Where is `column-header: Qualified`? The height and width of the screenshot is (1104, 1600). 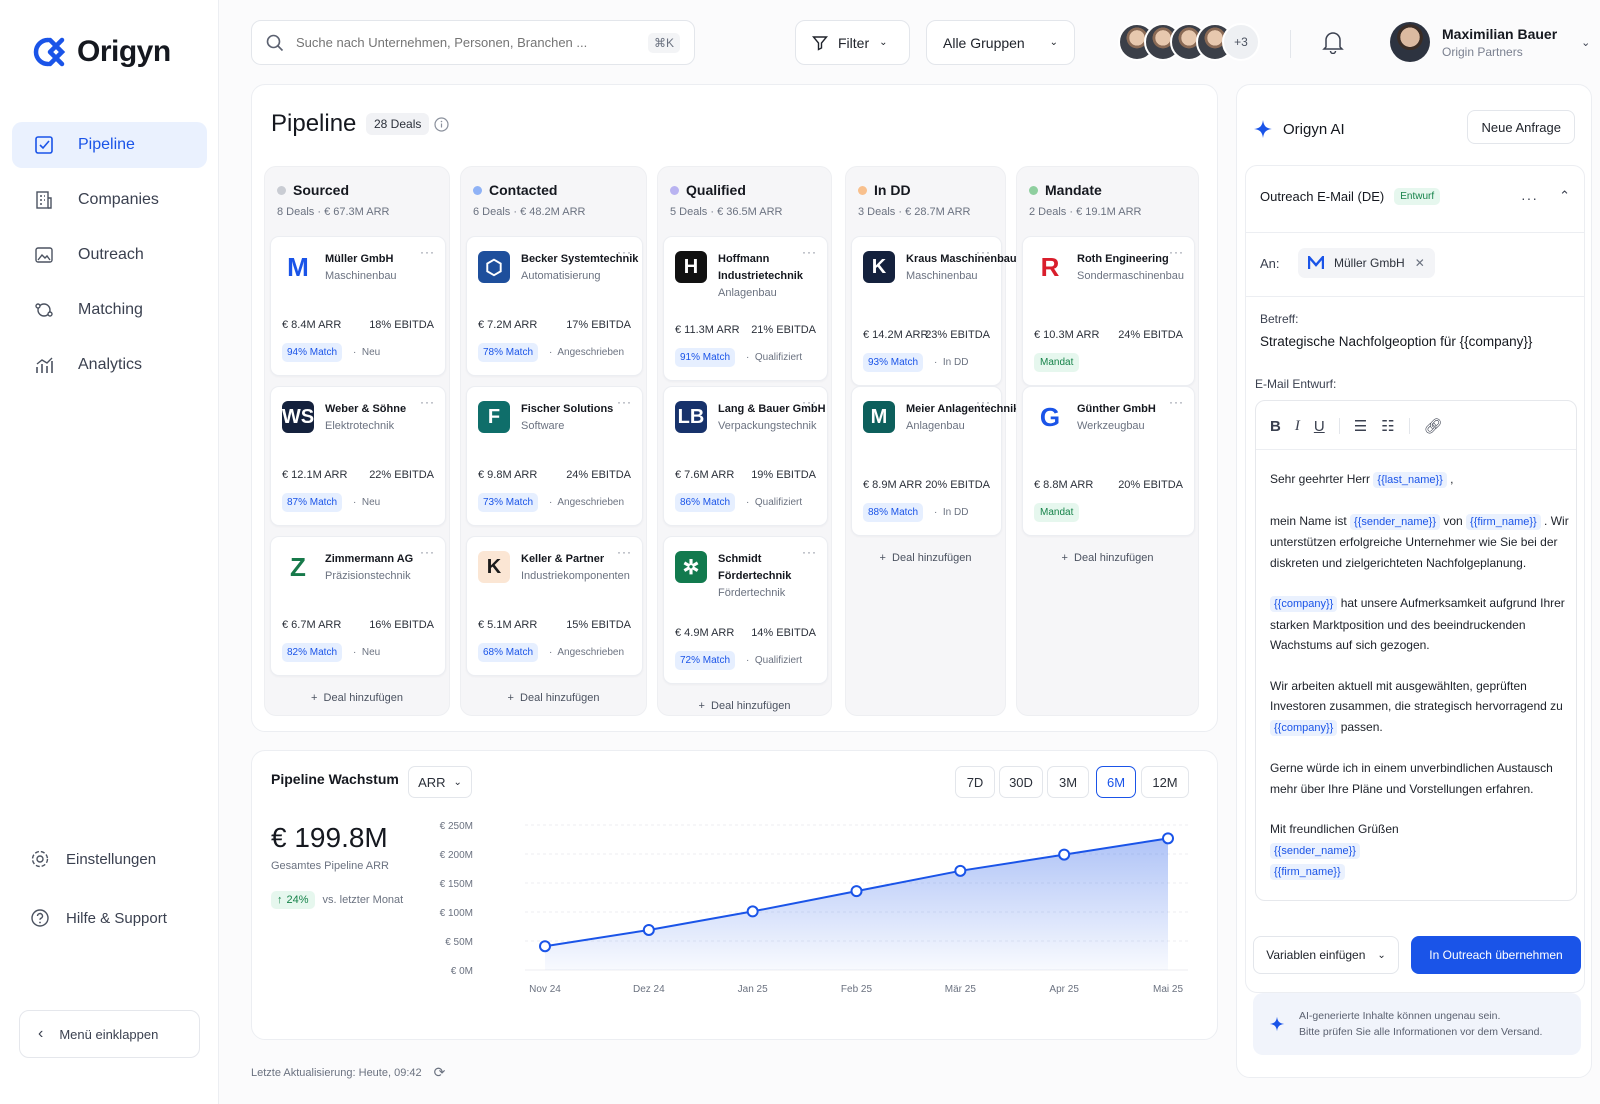 column-header: Qualified is located at coordinates (708, 190).